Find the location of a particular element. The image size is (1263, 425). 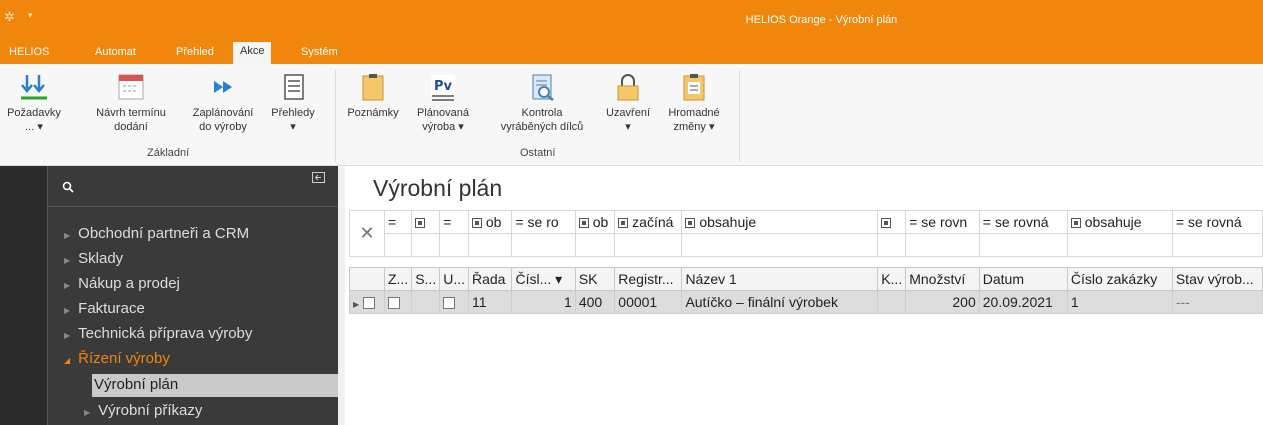

column-header: Číslo zakázky is located at coordinates (1119, 279).